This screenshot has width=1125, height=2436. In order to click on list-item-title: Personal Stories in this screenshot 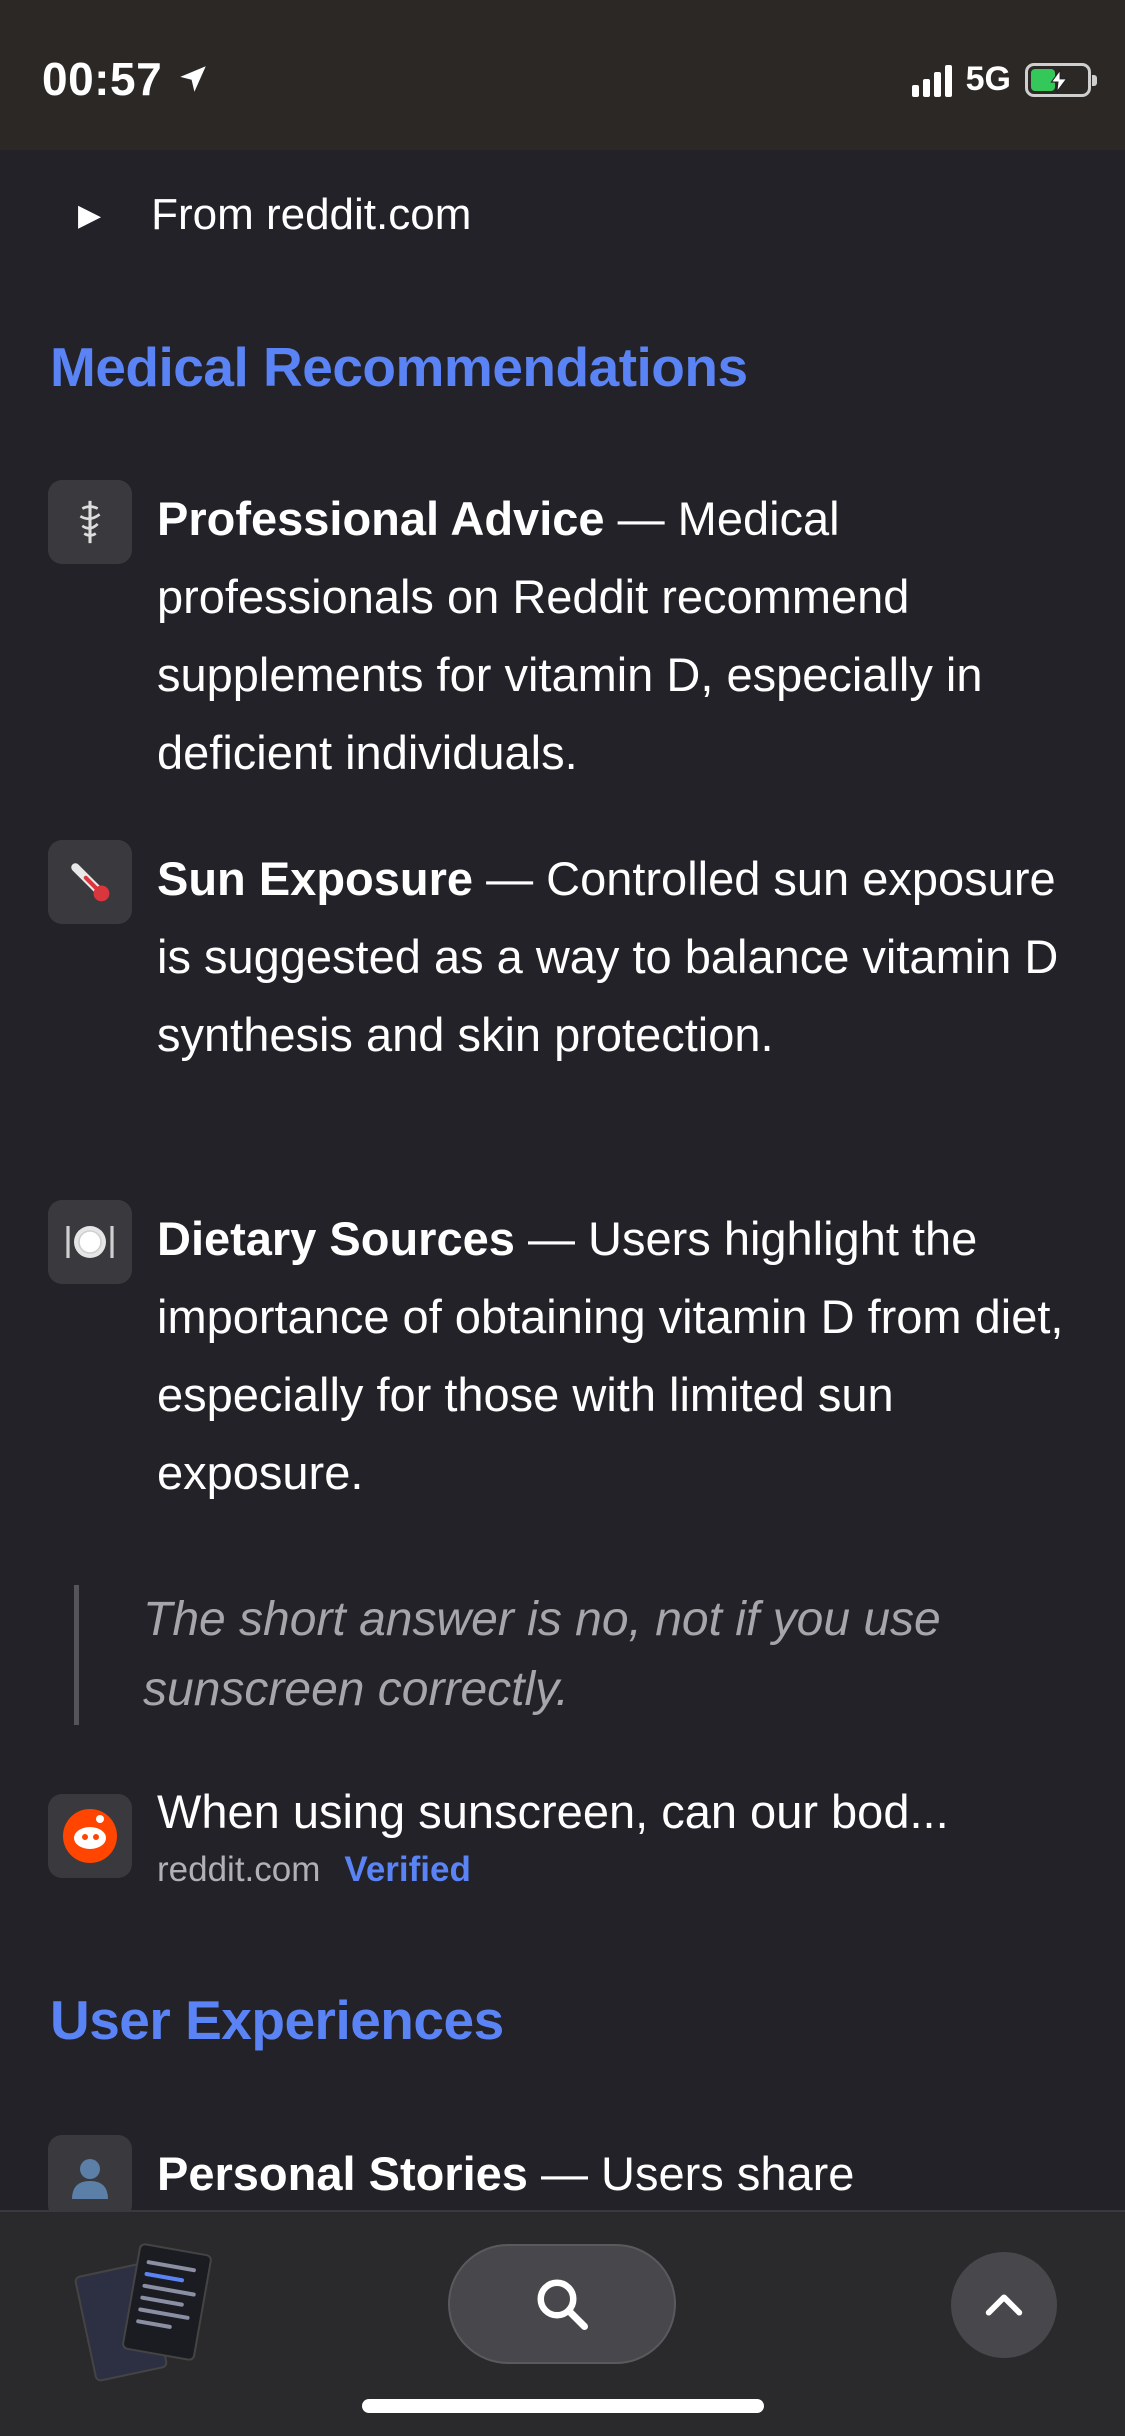, I will do `click(342, 2173)`.